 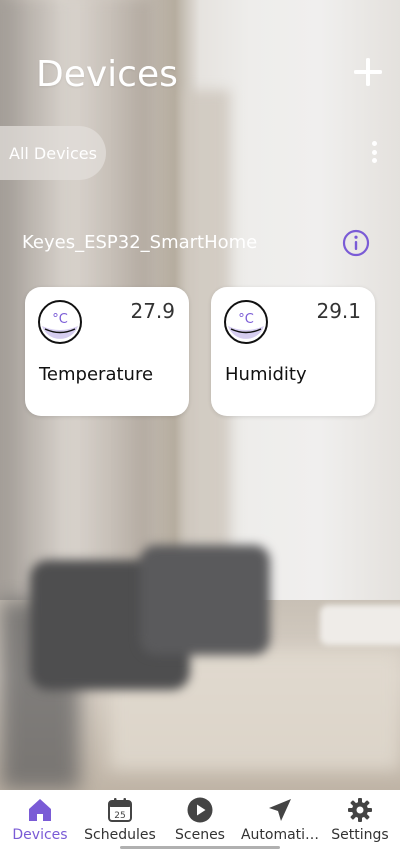 What do you see at coordinates (107, 74) in the screenshot?
I see `page-title: Devices` at bounding box center [107, 74].